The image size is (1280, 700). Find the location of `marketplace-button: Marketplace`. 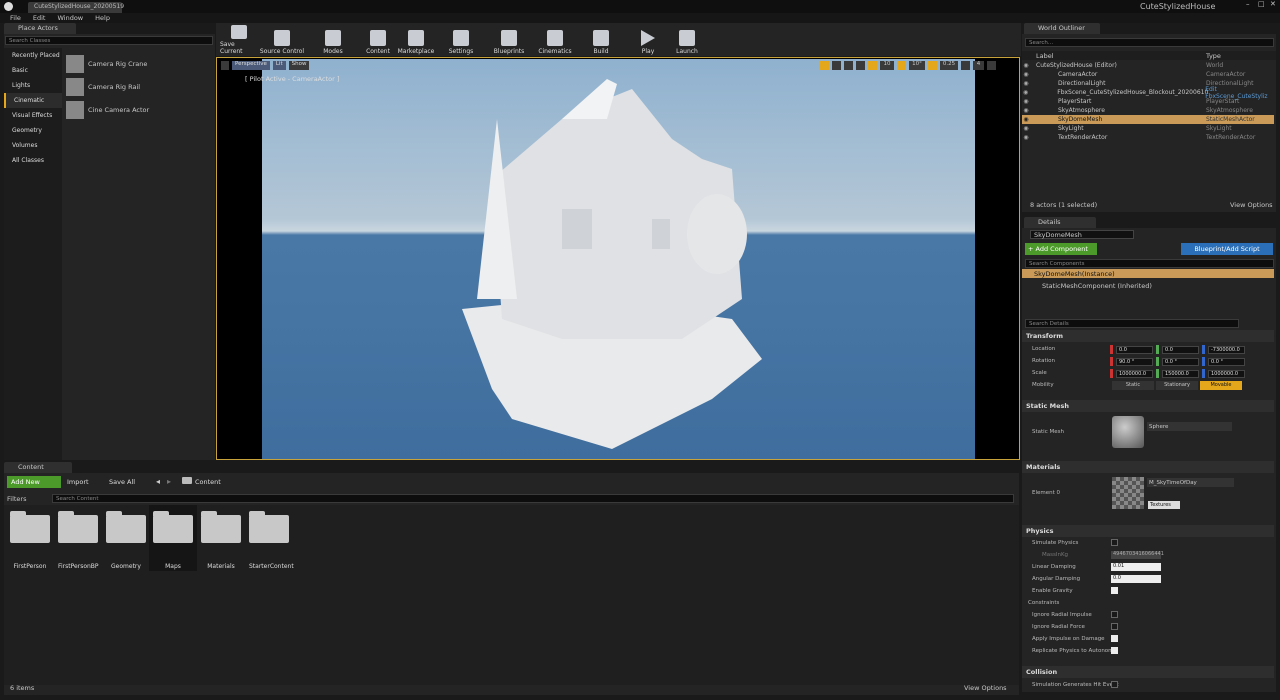

marketplace-button: Marketplace is located at coordinates (416, 40).